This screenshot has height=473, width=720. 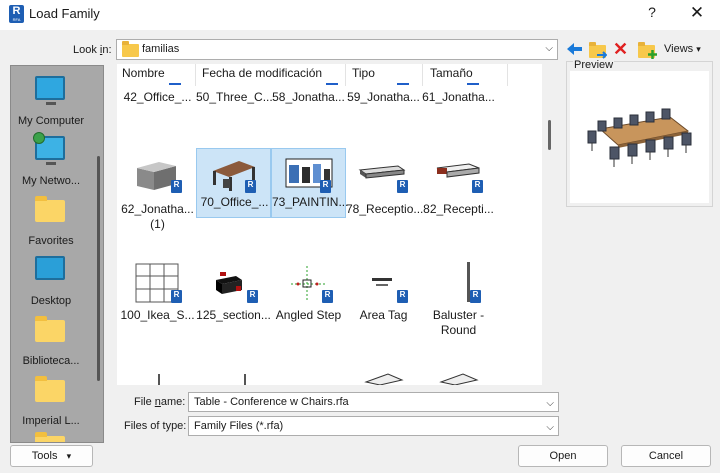 What do you see at coordinates (337, 49) in the screenshot?
I see `lookin-dropdown: familias ⌵` at bounding box center [337, 49].